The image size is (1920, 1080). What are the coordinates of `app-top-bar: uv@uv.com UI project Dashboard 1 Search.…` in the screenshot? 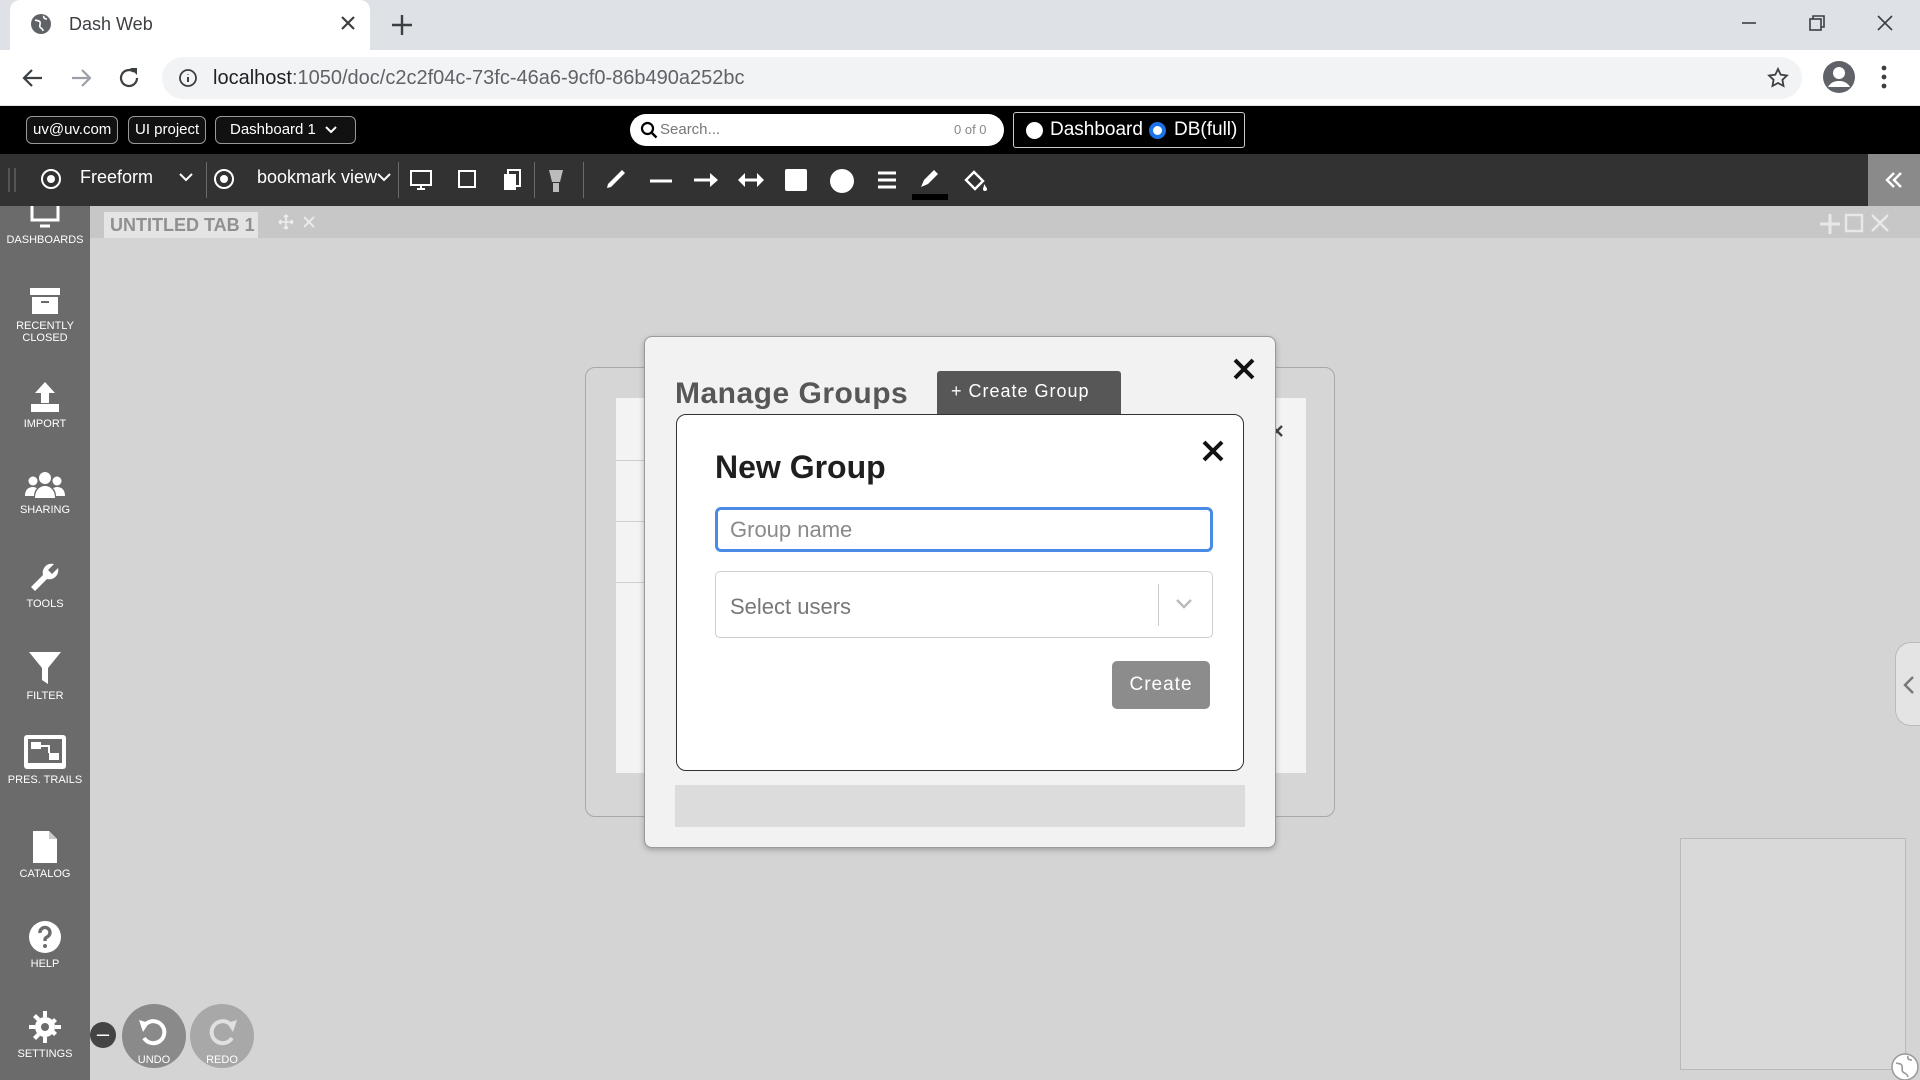 It's located at (960, 130).